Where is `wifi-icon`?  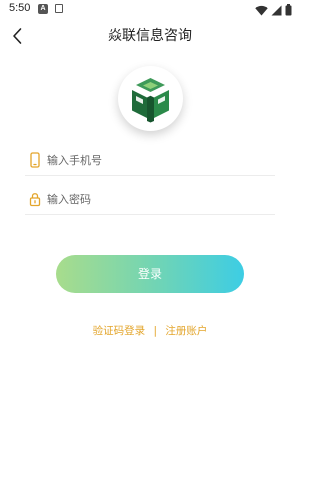
wifi-icon is located at coordinates (261, 10).